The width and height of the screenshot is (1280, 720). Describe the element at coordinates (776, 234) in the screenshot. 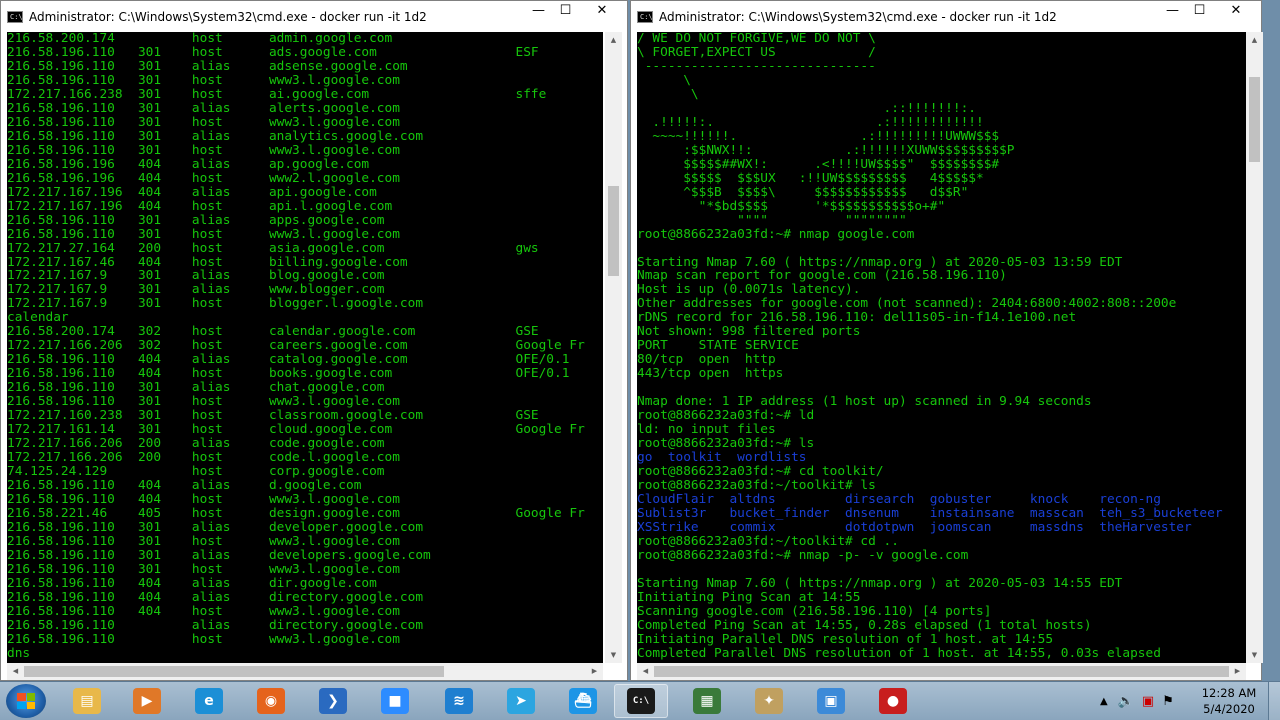

I see `console-line: root@8866232a03fd:~# nmap google.com` at that location.